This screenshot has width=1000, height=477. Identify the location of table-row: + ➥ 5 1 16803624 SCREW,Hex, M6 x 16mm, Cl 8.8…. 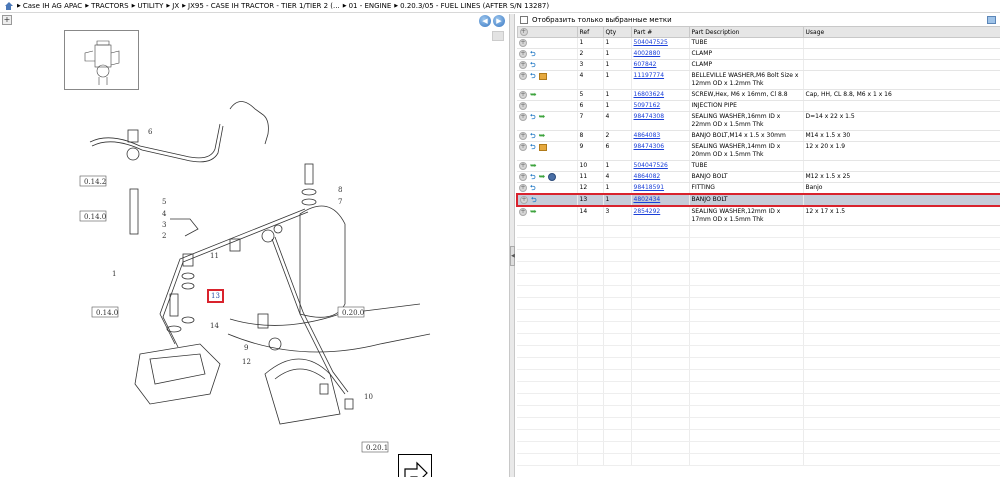
(758, 95).